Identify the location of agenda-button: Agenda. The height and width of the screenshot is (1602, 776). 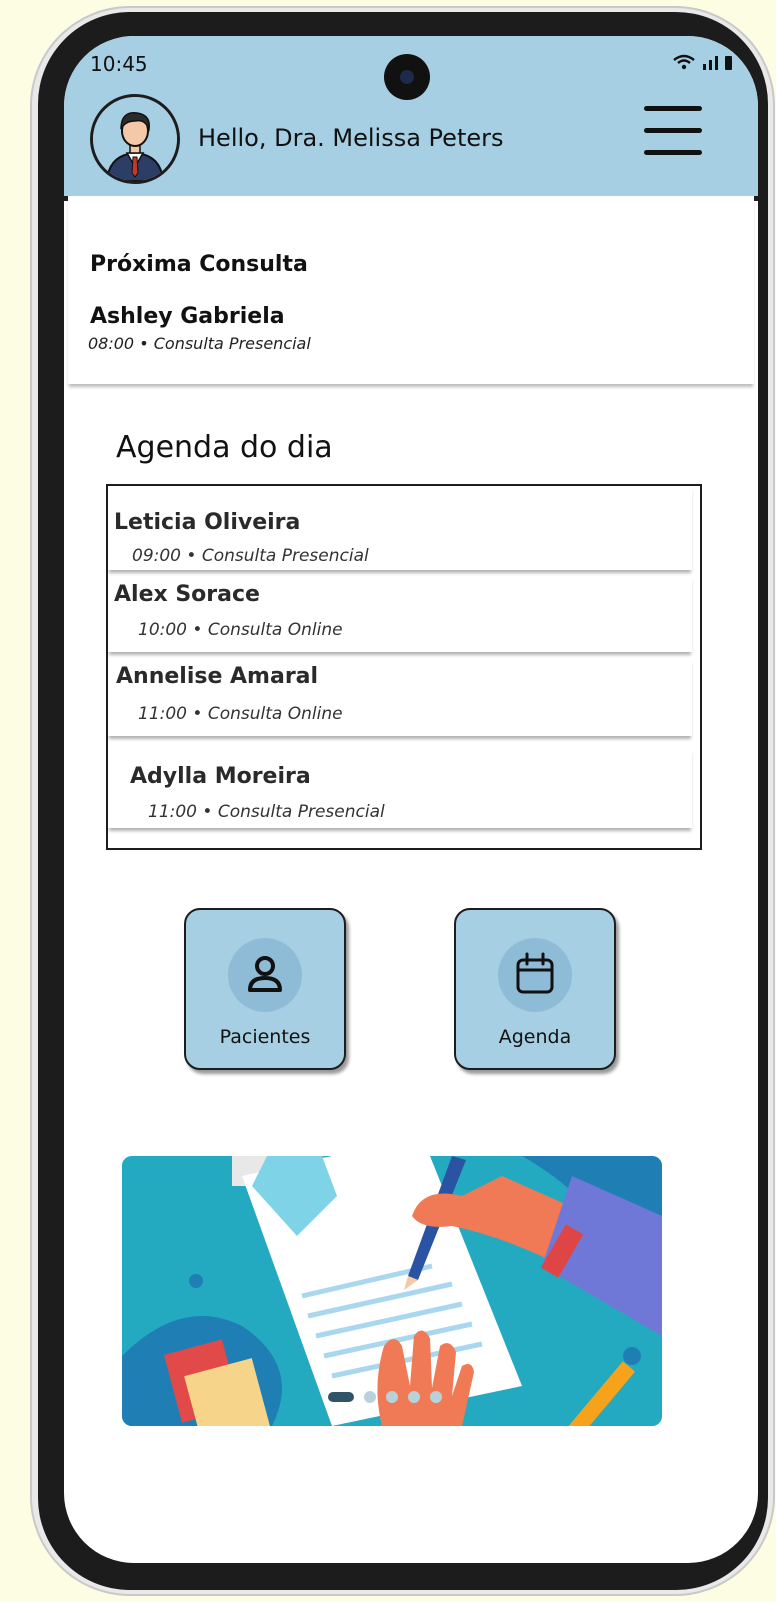
(535, 989).